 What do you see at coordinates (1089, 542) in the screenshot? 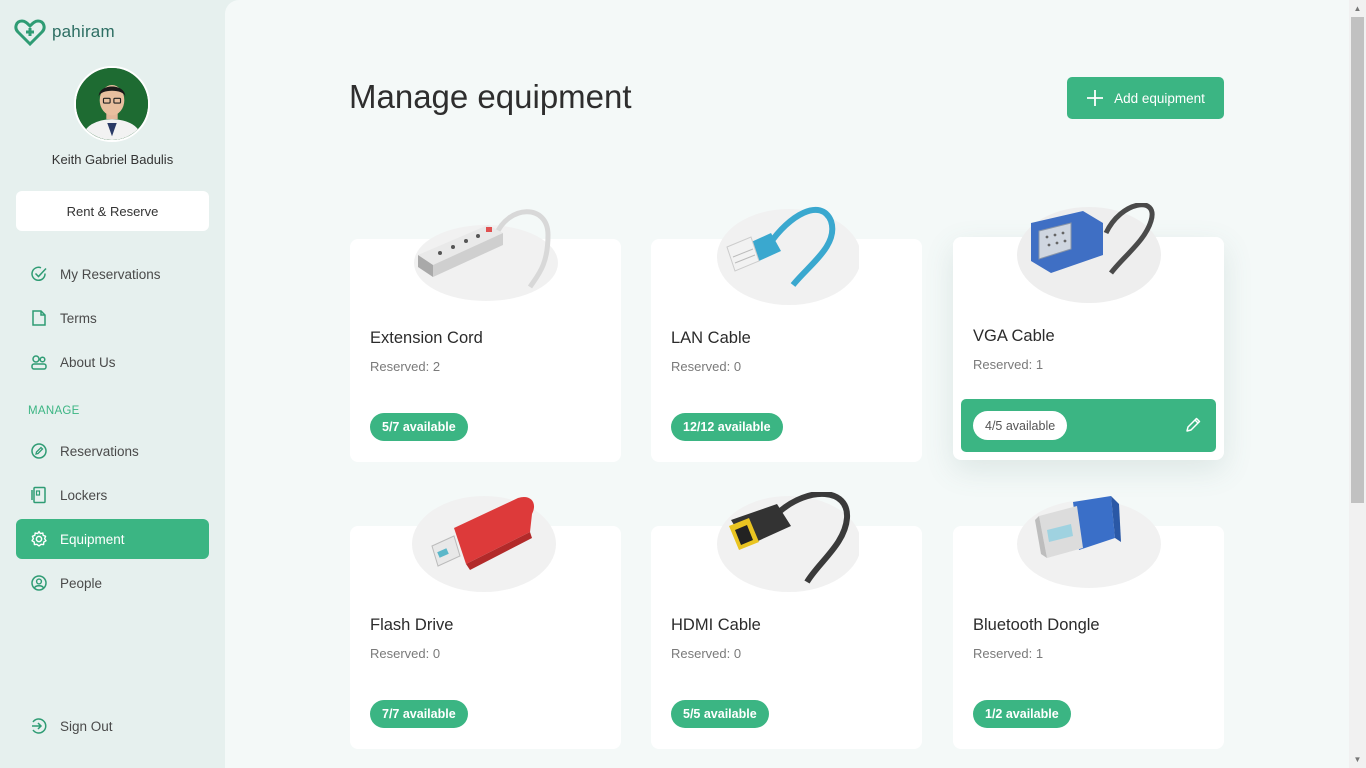
I see `bluetooth-dongle-icon` at bounding box center [1089, 542].